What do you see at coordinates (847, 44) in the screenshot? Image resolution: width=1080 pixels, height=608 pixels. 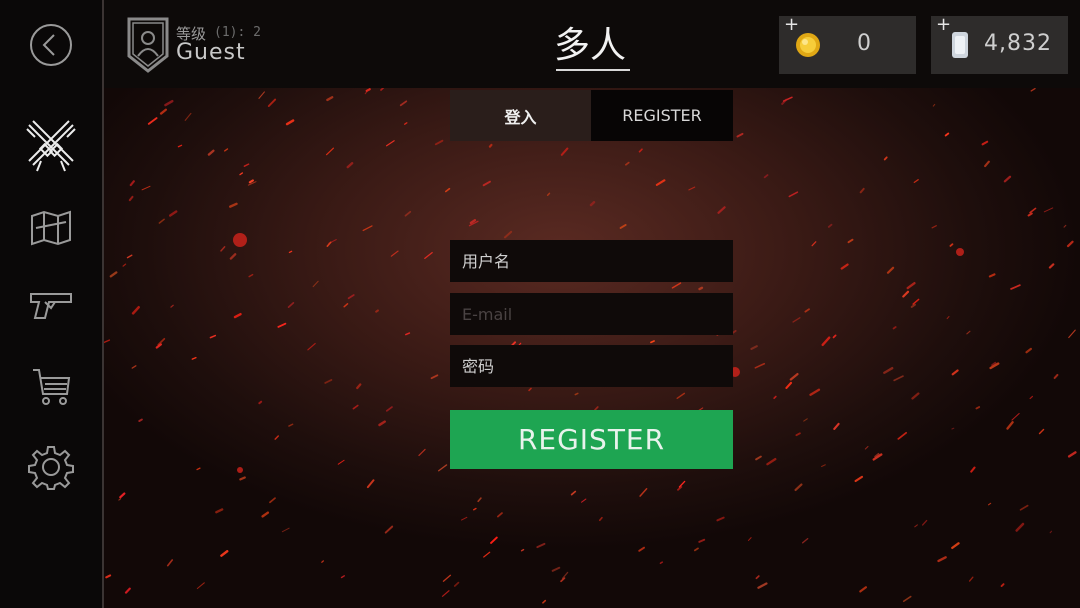 I see `coin-balance-button: + 0` at bounding box center [847, 44].